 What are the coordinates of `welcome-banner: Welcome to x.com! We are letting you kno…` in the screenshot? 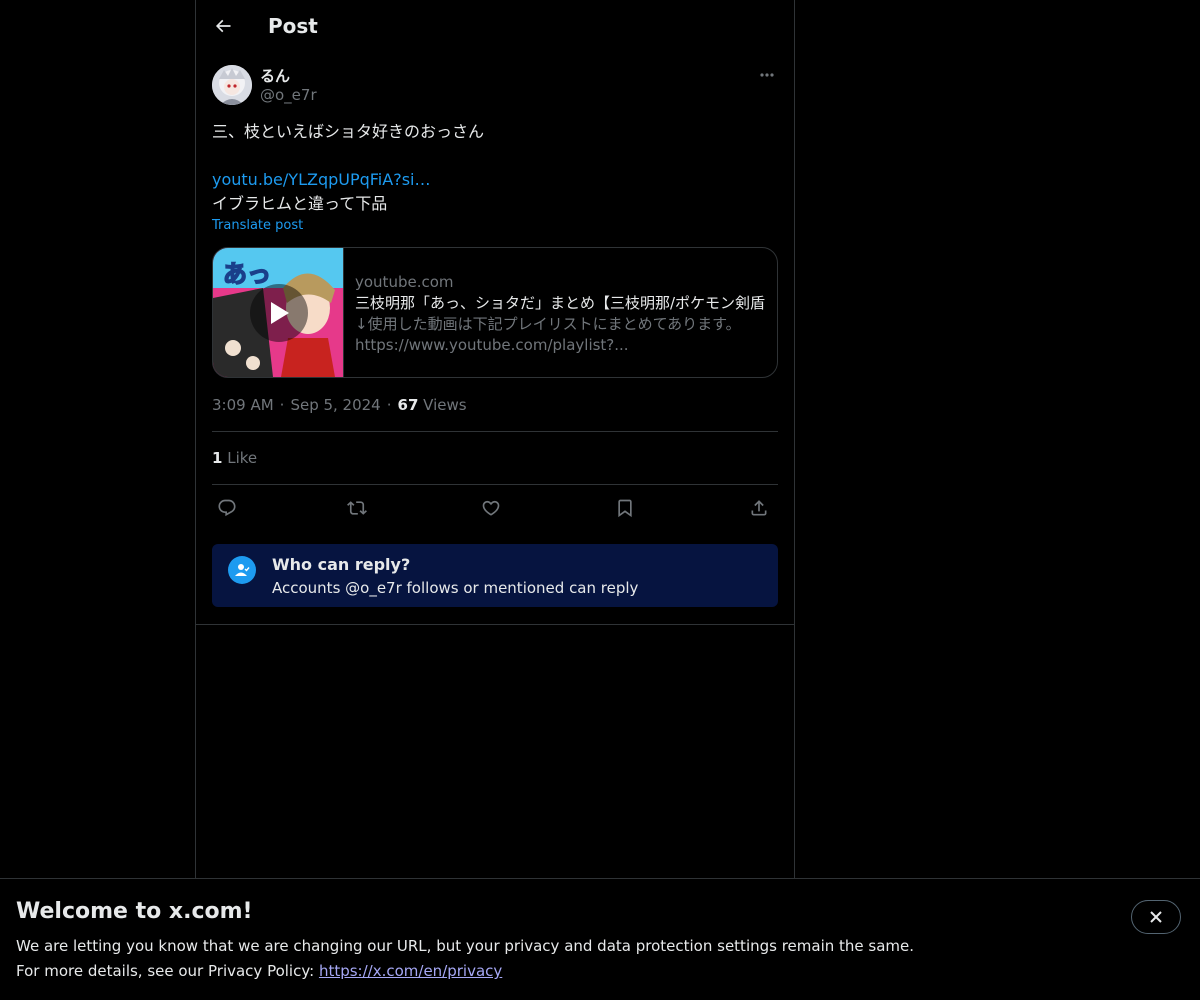 It's located at (600, 939).